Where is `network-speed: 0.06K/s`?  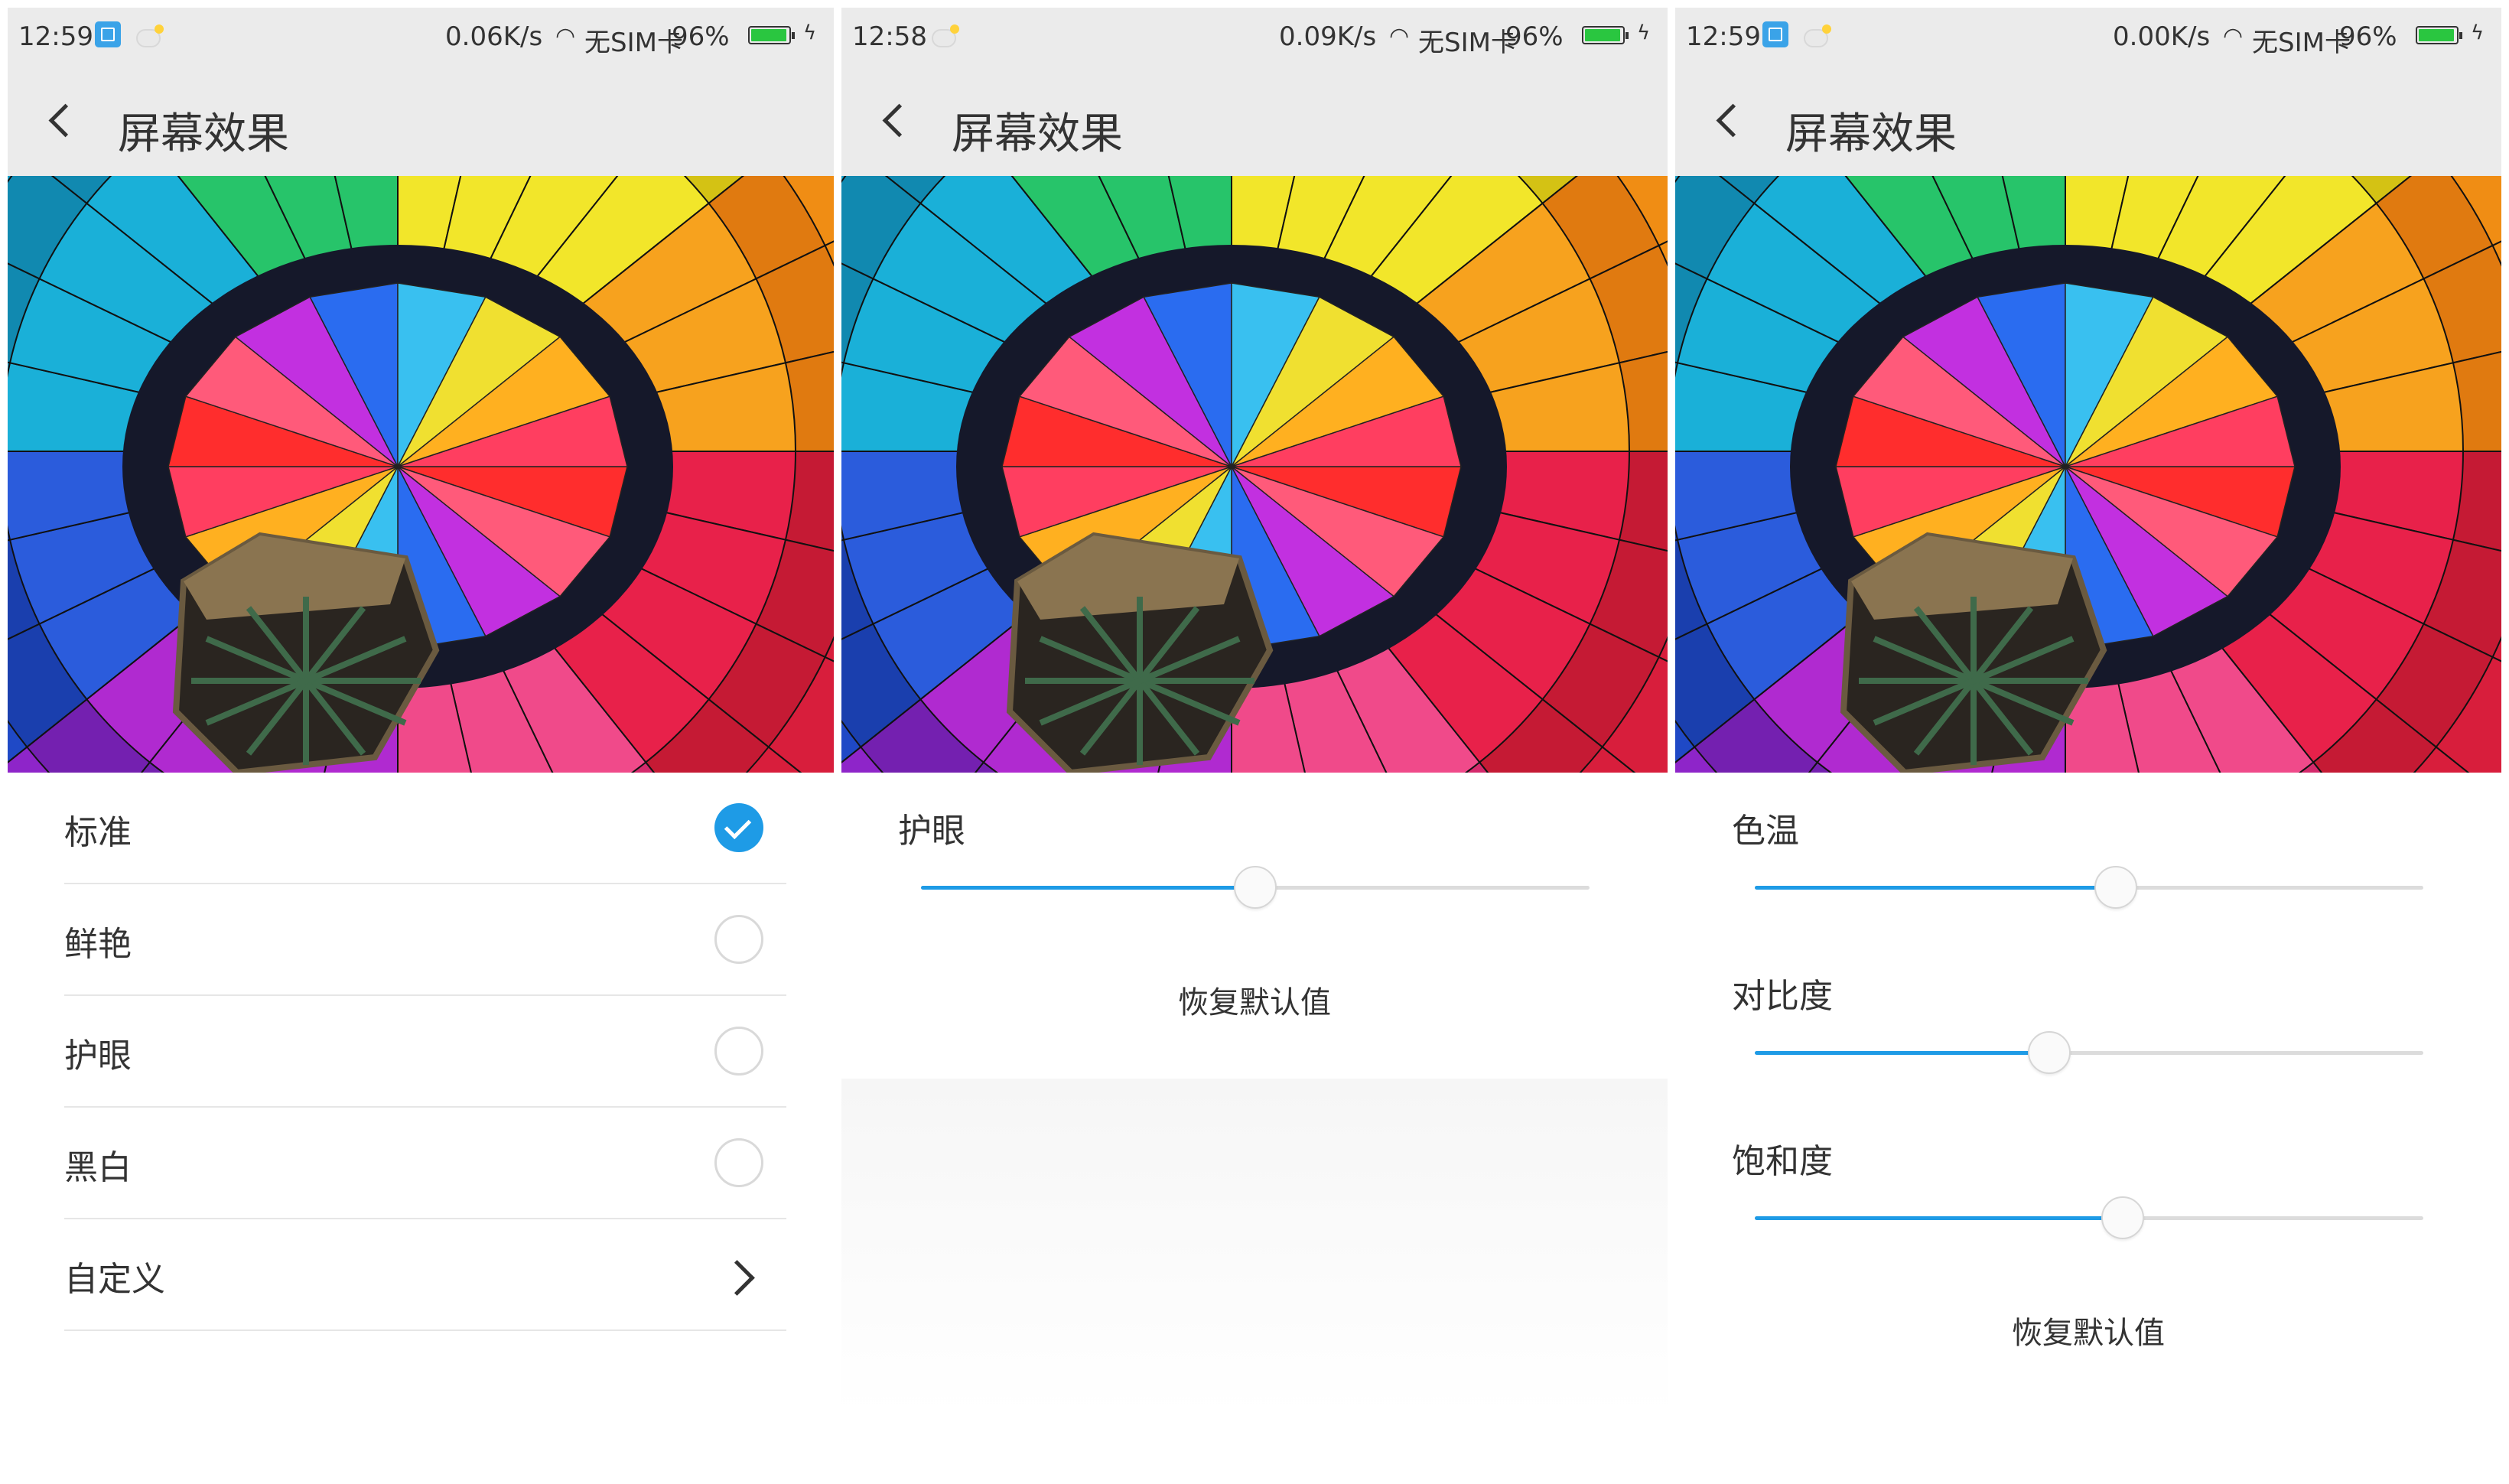
network-speed: 0.06K/s is located at coordinates (494, 36).